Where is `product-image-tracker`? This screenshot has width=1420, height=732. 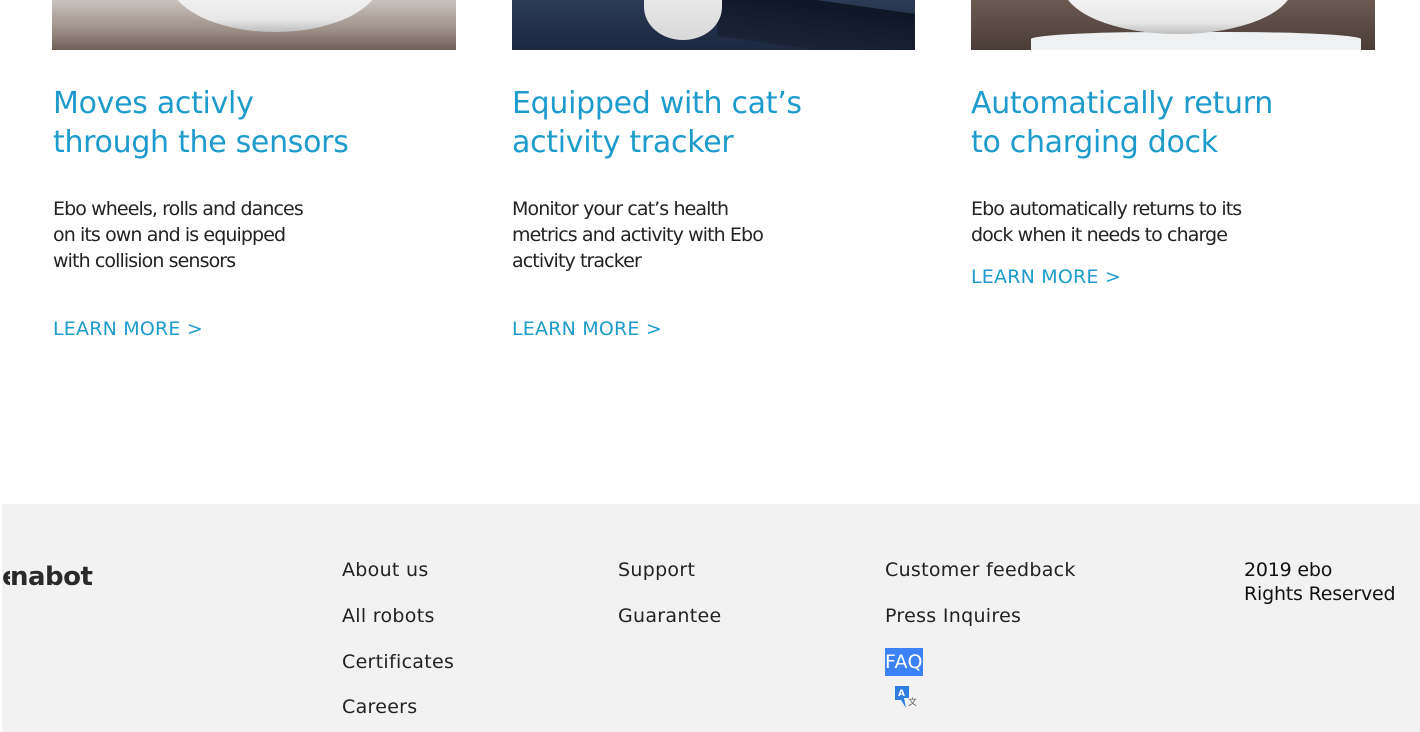
product-image-tracker is located at coordinates (713, 25).